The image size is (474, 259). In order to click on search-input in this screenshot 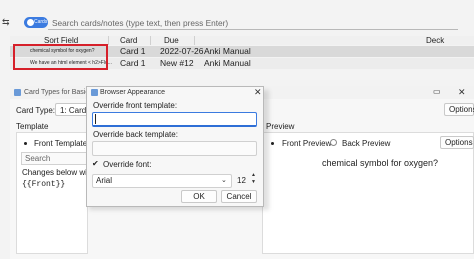, I will do `click(253, 23)`.